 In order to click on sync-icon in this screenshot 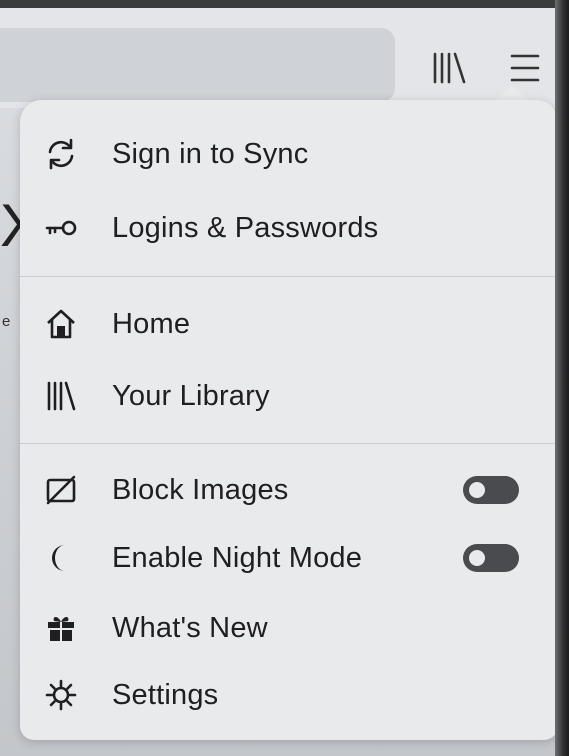, I will do `click(61, 154)`.